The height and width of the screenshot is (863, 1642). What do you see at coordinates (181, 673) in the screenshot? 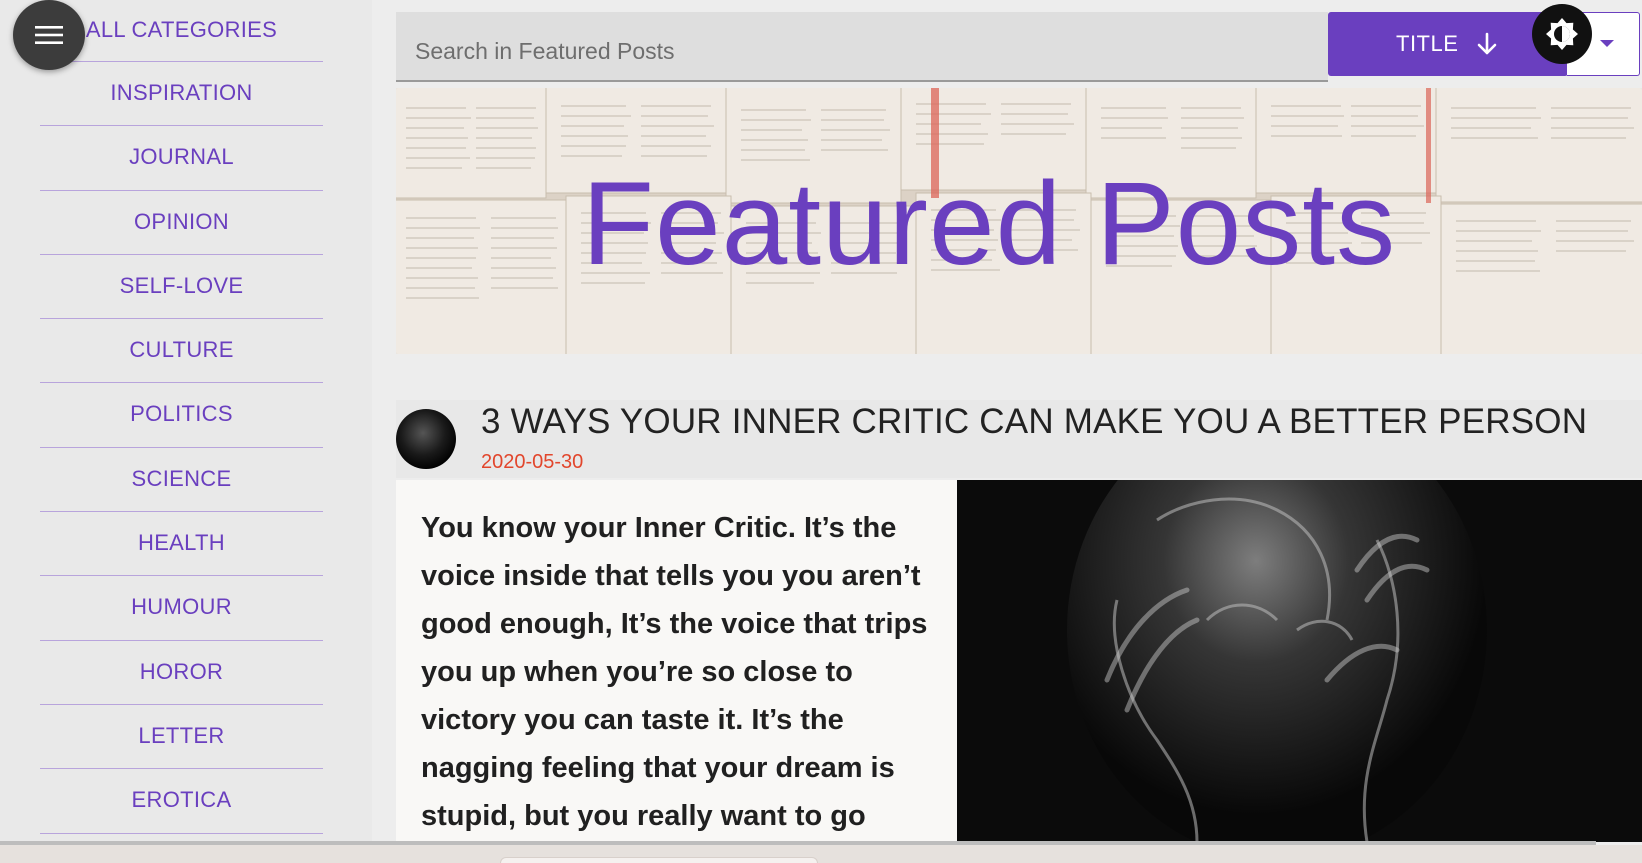
I see `category-horor: HOROR` at bounding box center [181, 673].